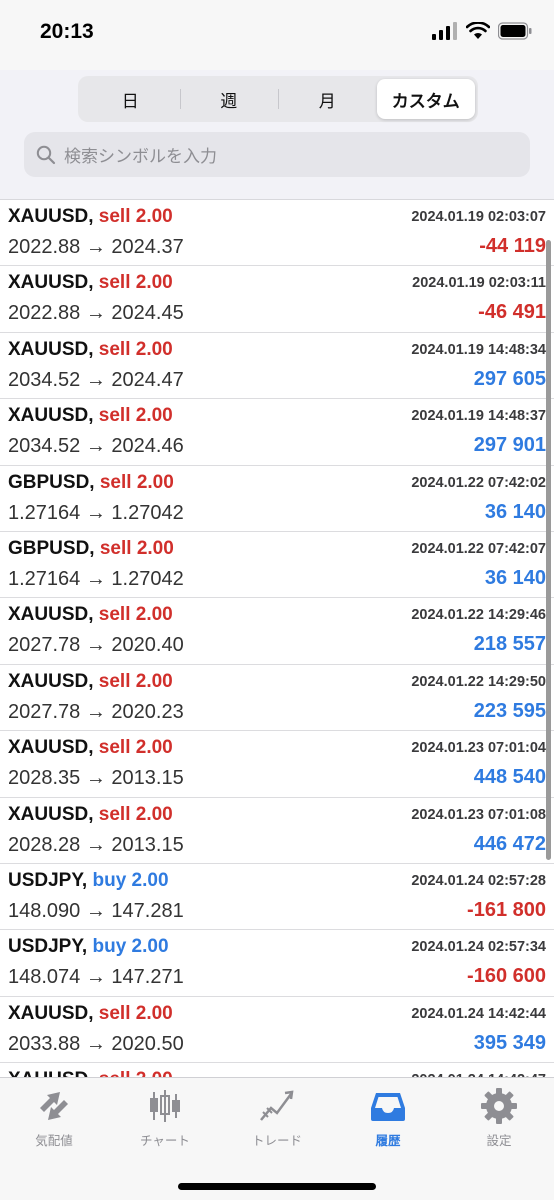 Image resolution: width=554 pixels, height=1200 pixels. Describe the element at coordinates (91, 483) in the screenshot. I see `deal-symbol-line: GBPUSD, sell 2.00` at that location.